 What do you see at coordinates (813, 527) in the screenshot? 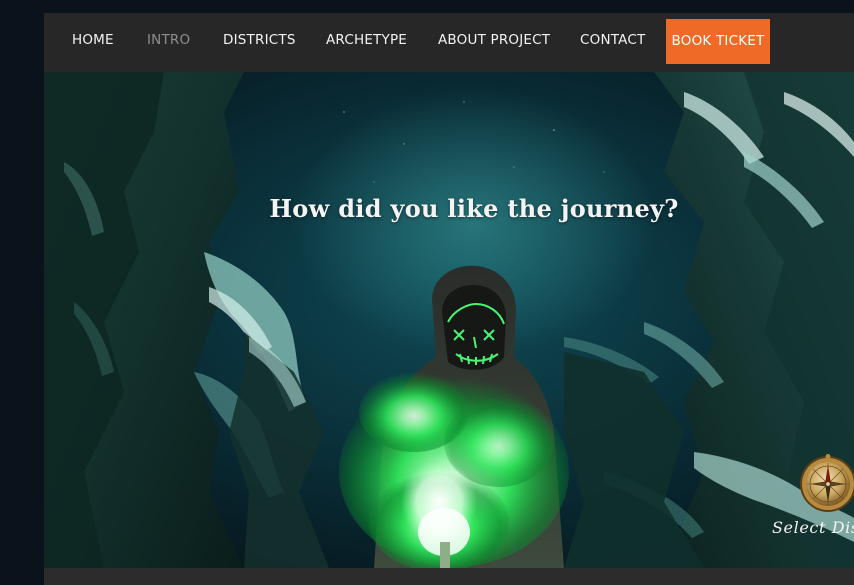
I see `select-districts-label: Select Districts` at bounding box center [813, 527].